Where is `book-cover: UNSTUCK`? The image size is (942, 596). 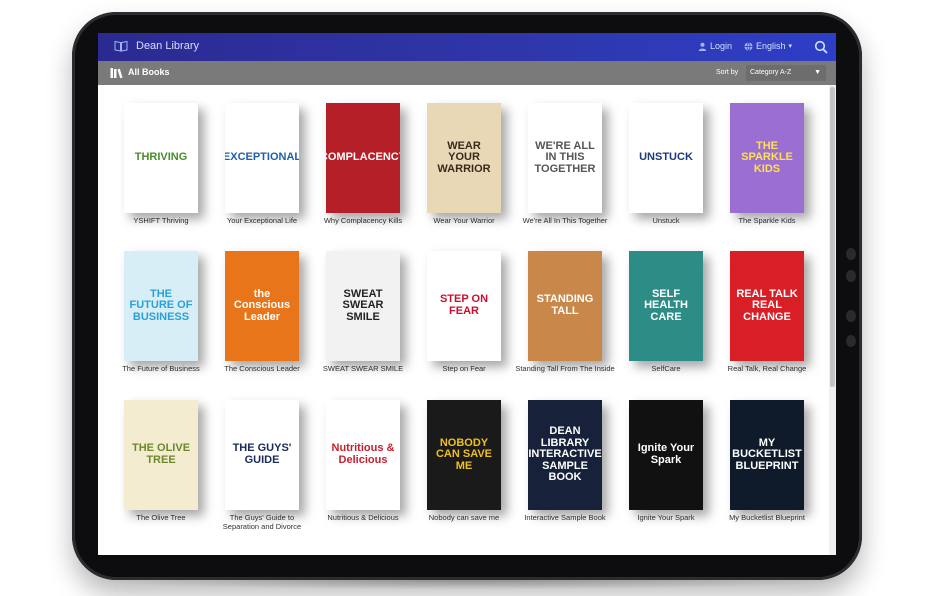
book-cover: UNSTUCK is located at coordinates (666, 158).